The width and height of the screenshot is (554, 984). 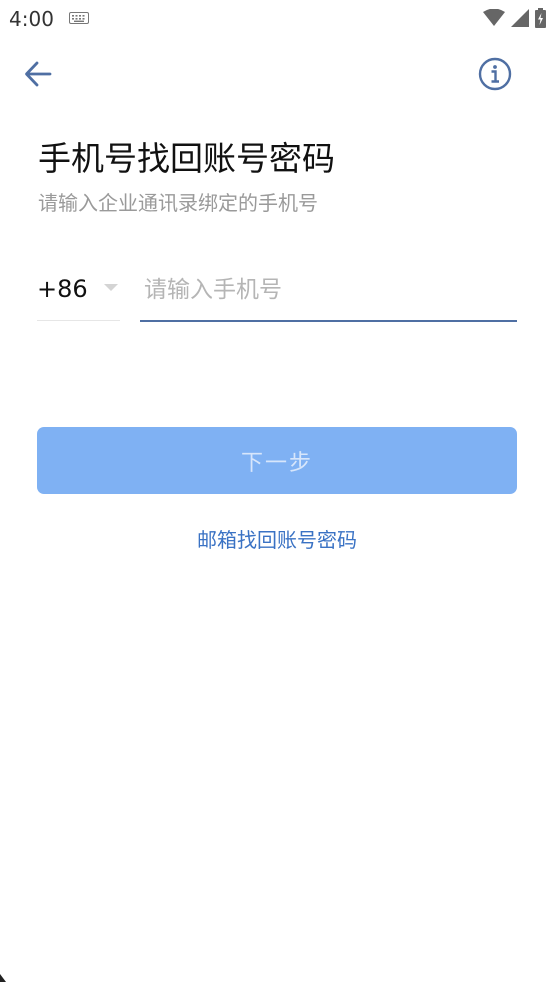 What do you see at coordinates (186, 158) in the screenshot?
I see `page-title: 手机号找回账号密码` at bounding box center [186, 158].